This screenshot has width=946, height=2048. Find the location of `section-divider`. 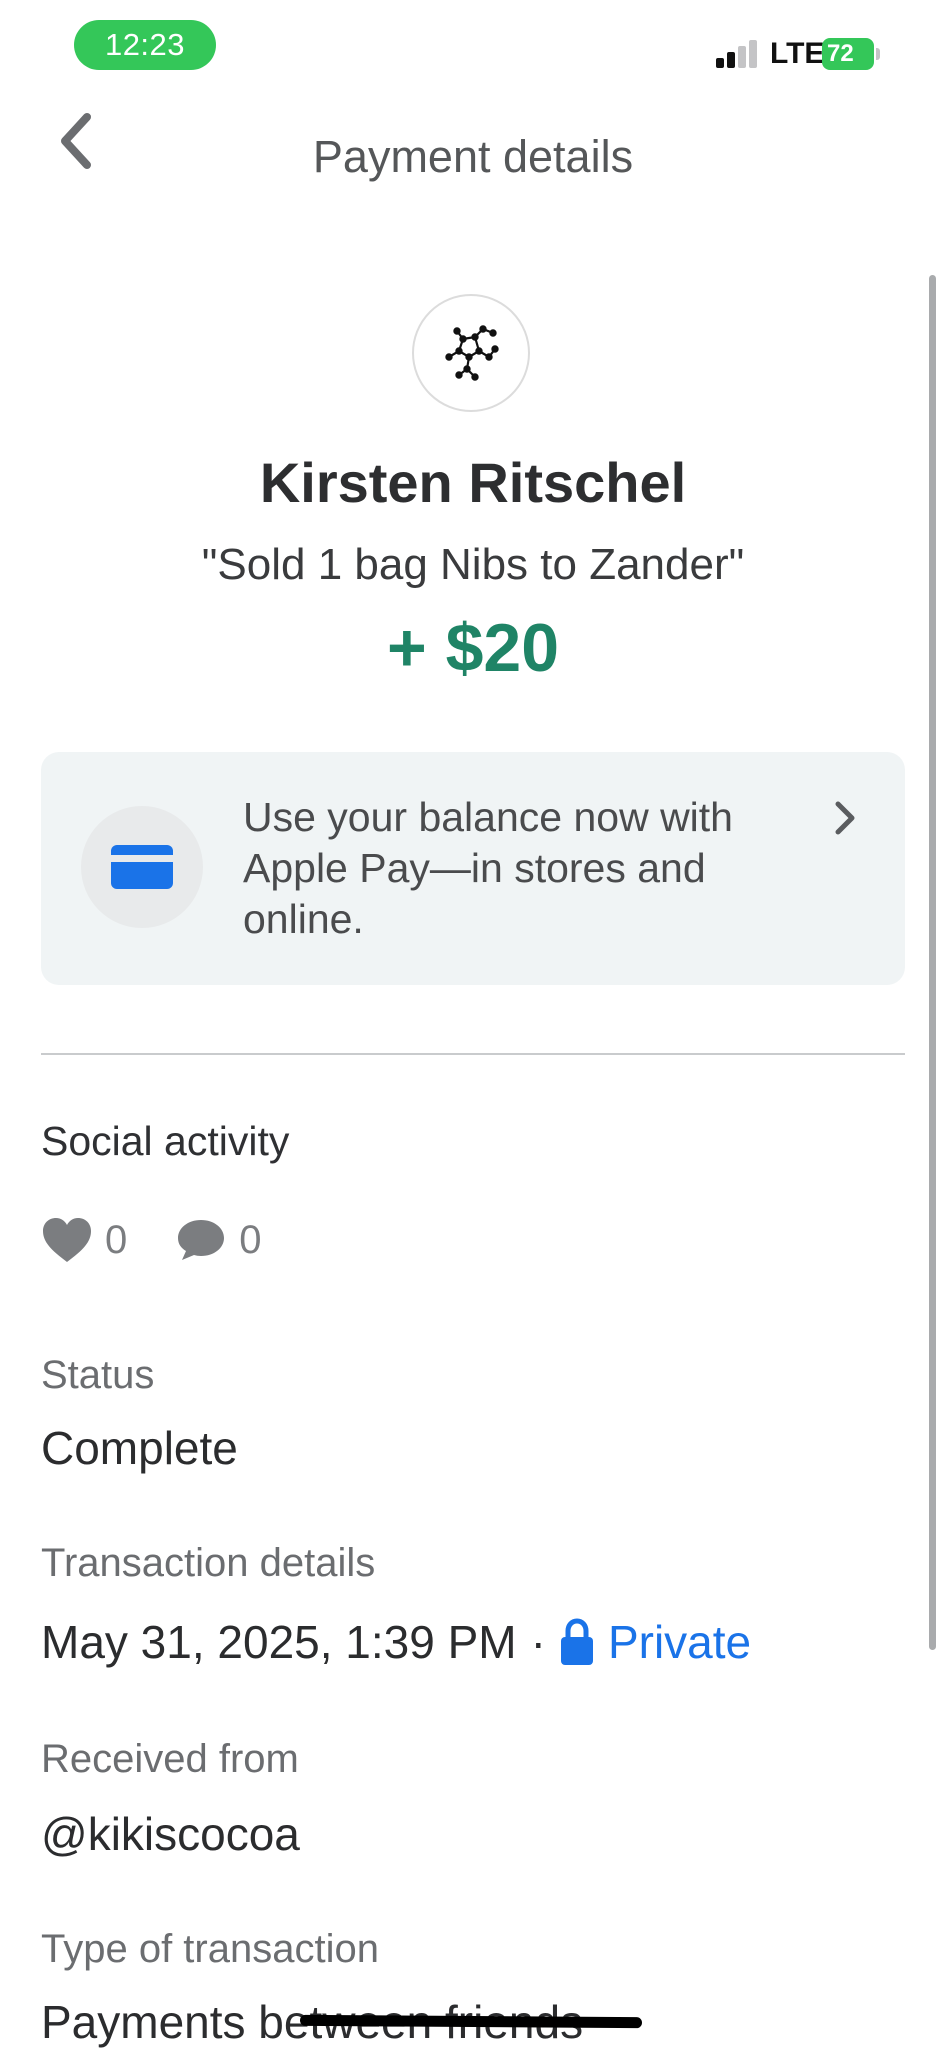

section-divider is located at coordinates (473, 1054).